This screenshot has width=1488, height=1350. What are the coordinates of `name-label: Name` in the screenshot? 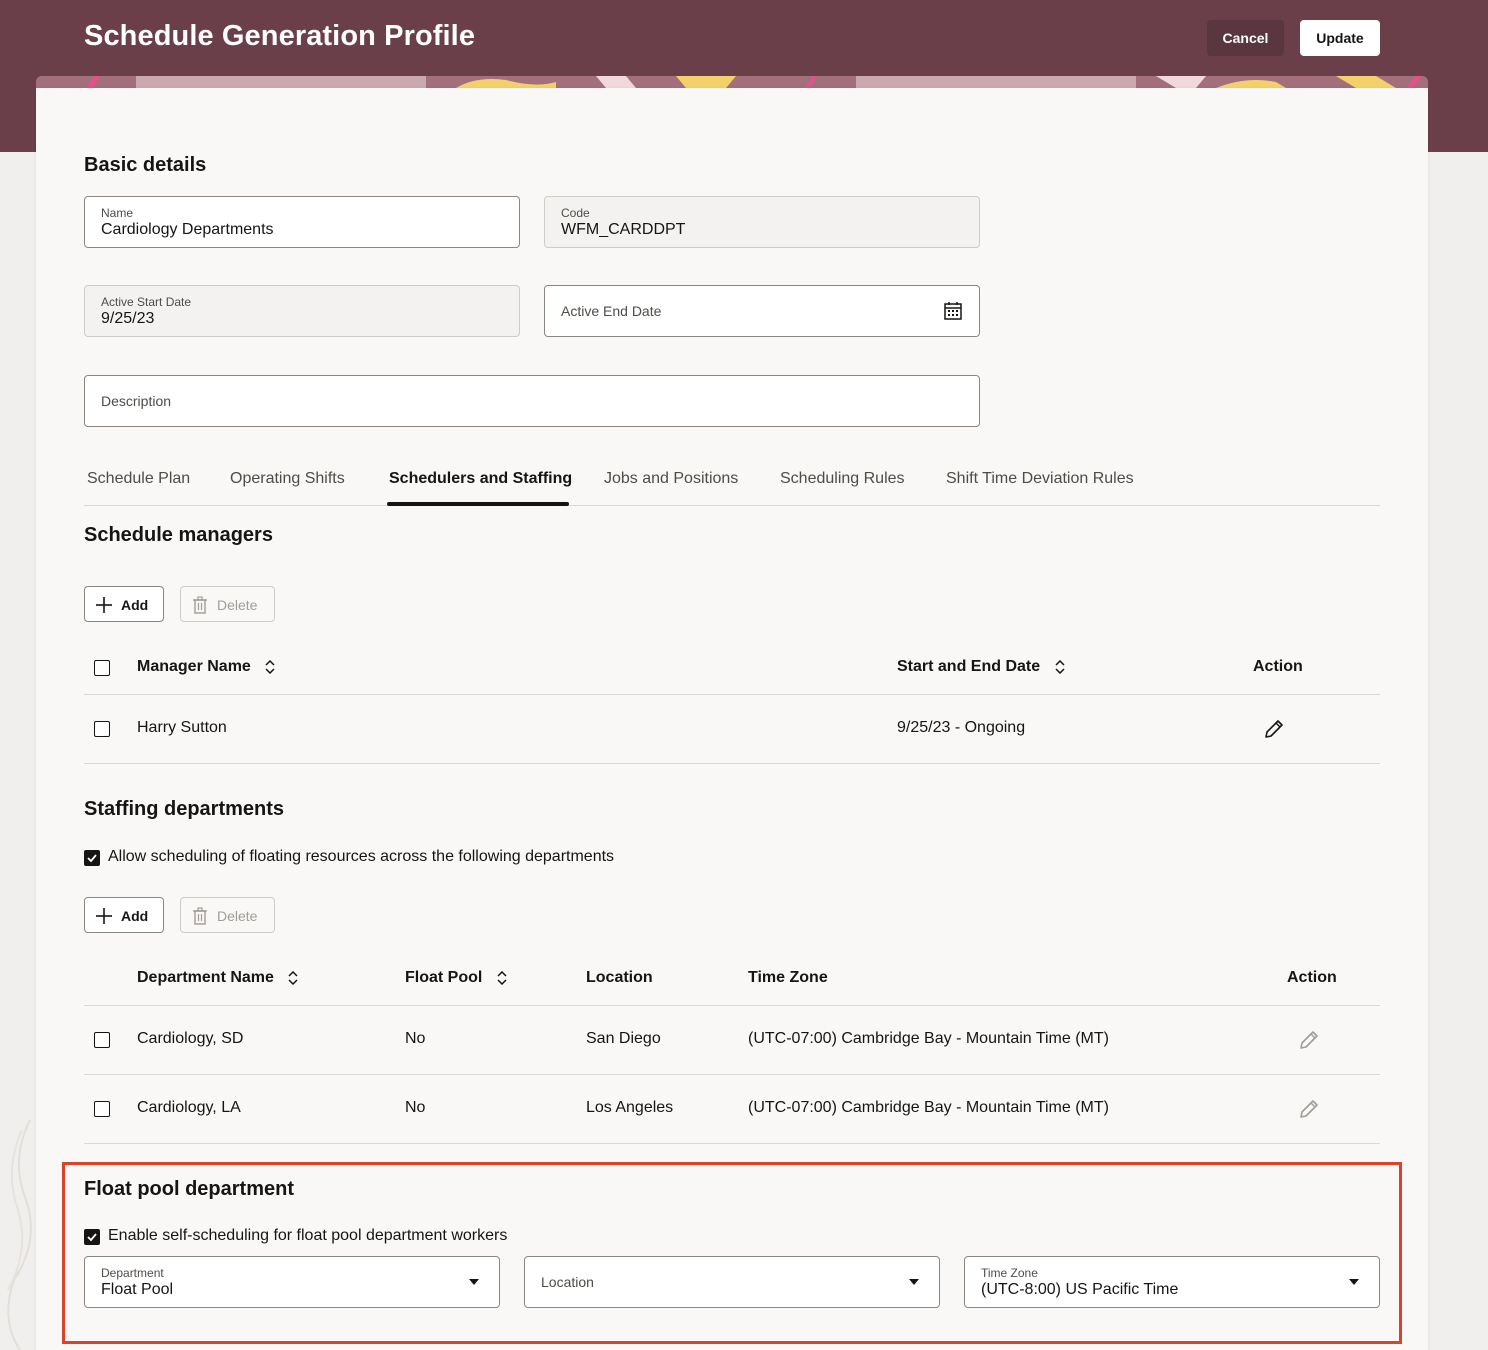 It's located at (117, 213).